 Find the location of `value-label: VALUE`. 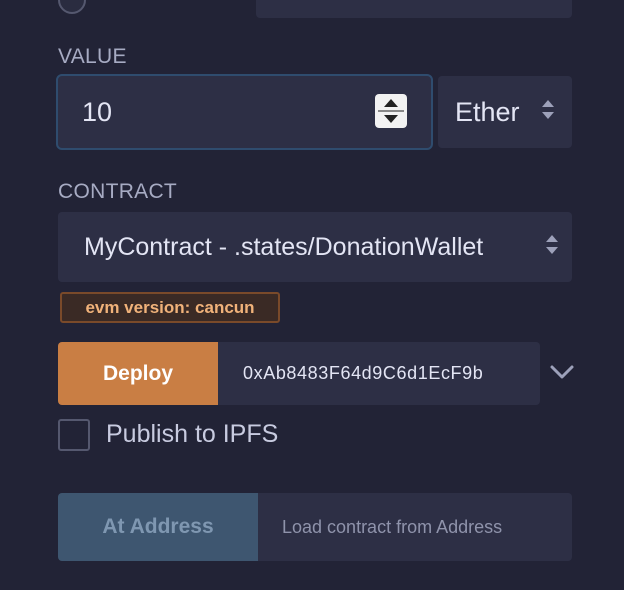

value-label: VALUE is located at coordinates (92, 56).